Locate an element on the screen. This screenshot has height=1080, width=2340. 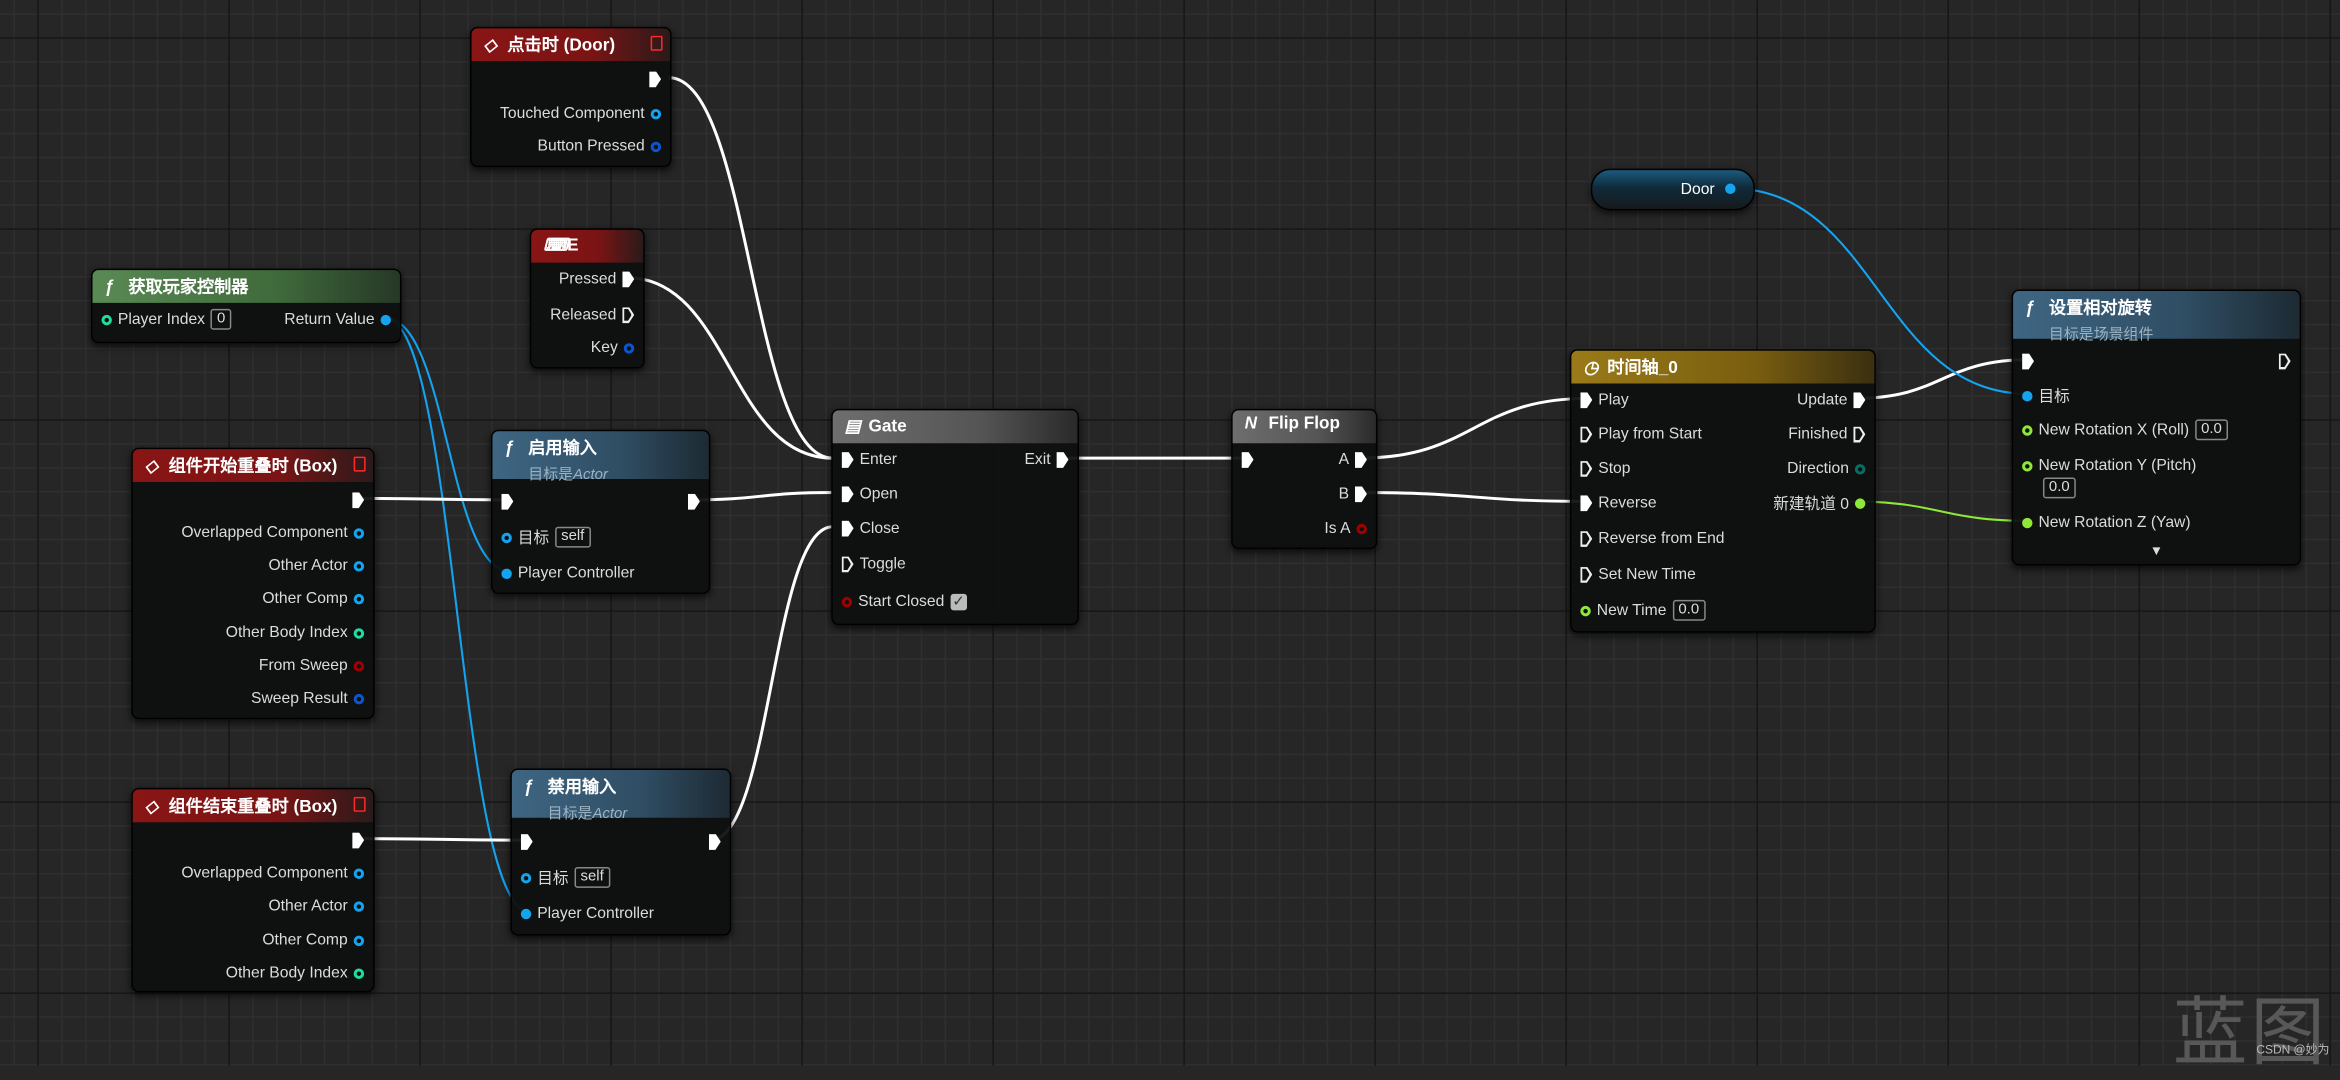
node-disable-input: ƒ 禁用输入 目标是Actor 目标 self Player Controller is located at coordinates (621, 852).